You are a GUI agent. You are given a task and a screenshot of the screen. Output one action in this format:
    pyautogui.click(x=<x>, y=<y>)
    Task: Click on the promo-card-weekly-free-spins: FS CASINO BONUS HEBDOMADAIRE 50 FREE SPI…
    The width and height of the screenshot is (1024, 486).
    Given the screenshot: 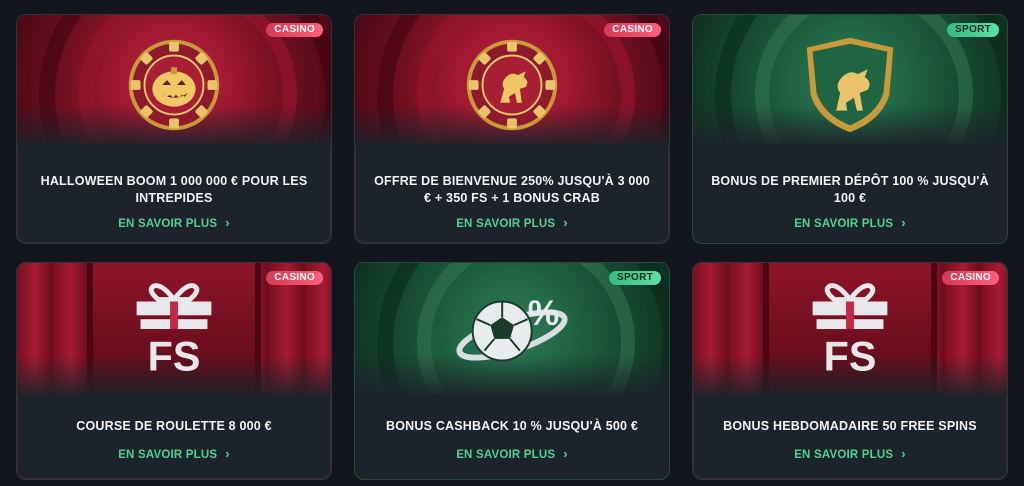 What is the action you would take?
    pyautogui.click(x=850, y=371)
    